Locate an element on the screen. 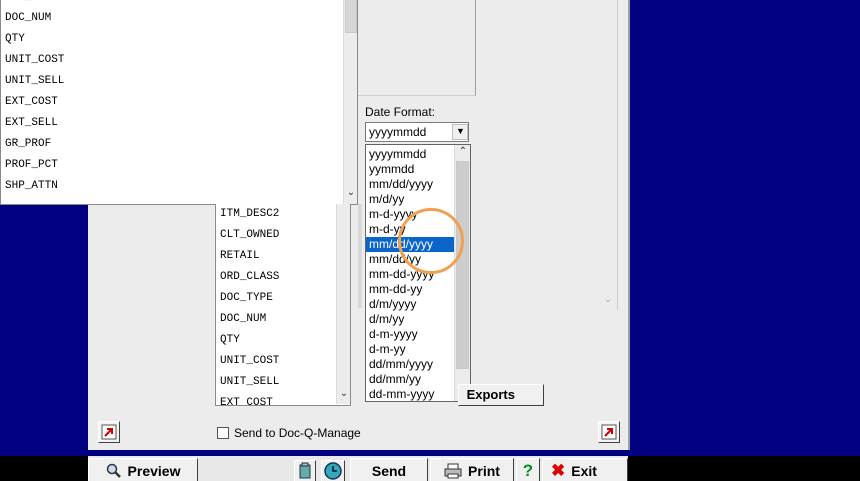  print-button: Print is located at coordinates (472, 469).